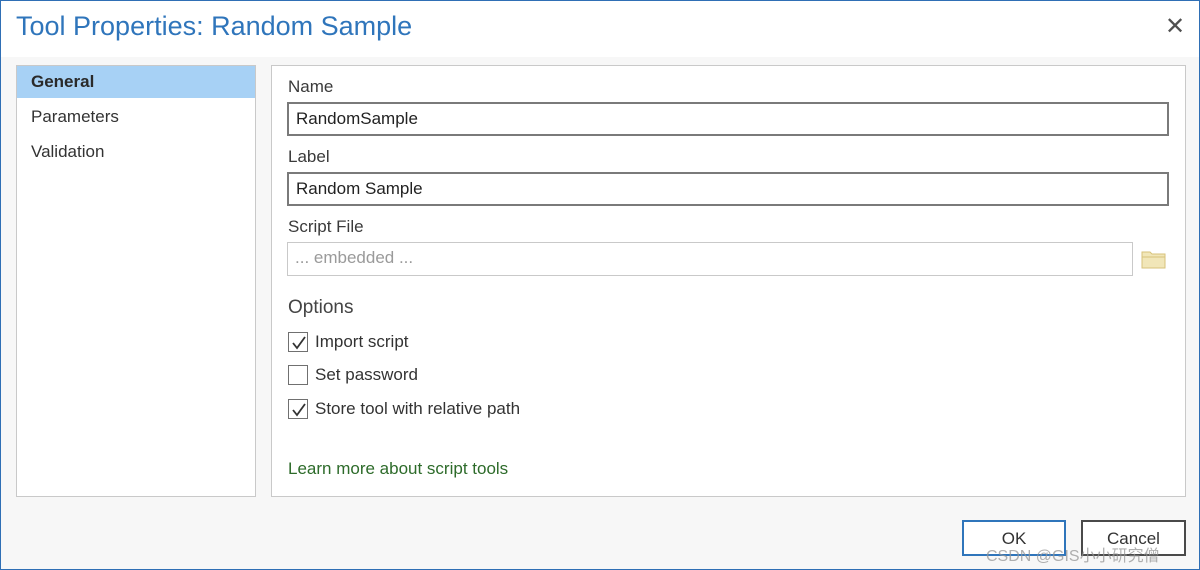 The width and height of the screenshot is (1200, 570). Describe the element at coordinates (321, 307) in the screenshot. I see `options-heading: Options` at that location.